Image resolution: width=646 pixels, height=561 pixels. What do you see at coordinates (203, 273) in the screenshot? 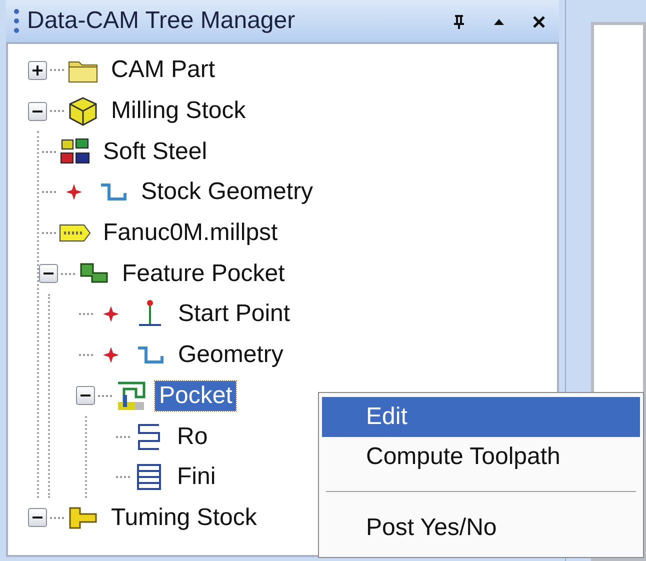
I see `tree-item: Feature Pocket` at bounding box center [203, 273].